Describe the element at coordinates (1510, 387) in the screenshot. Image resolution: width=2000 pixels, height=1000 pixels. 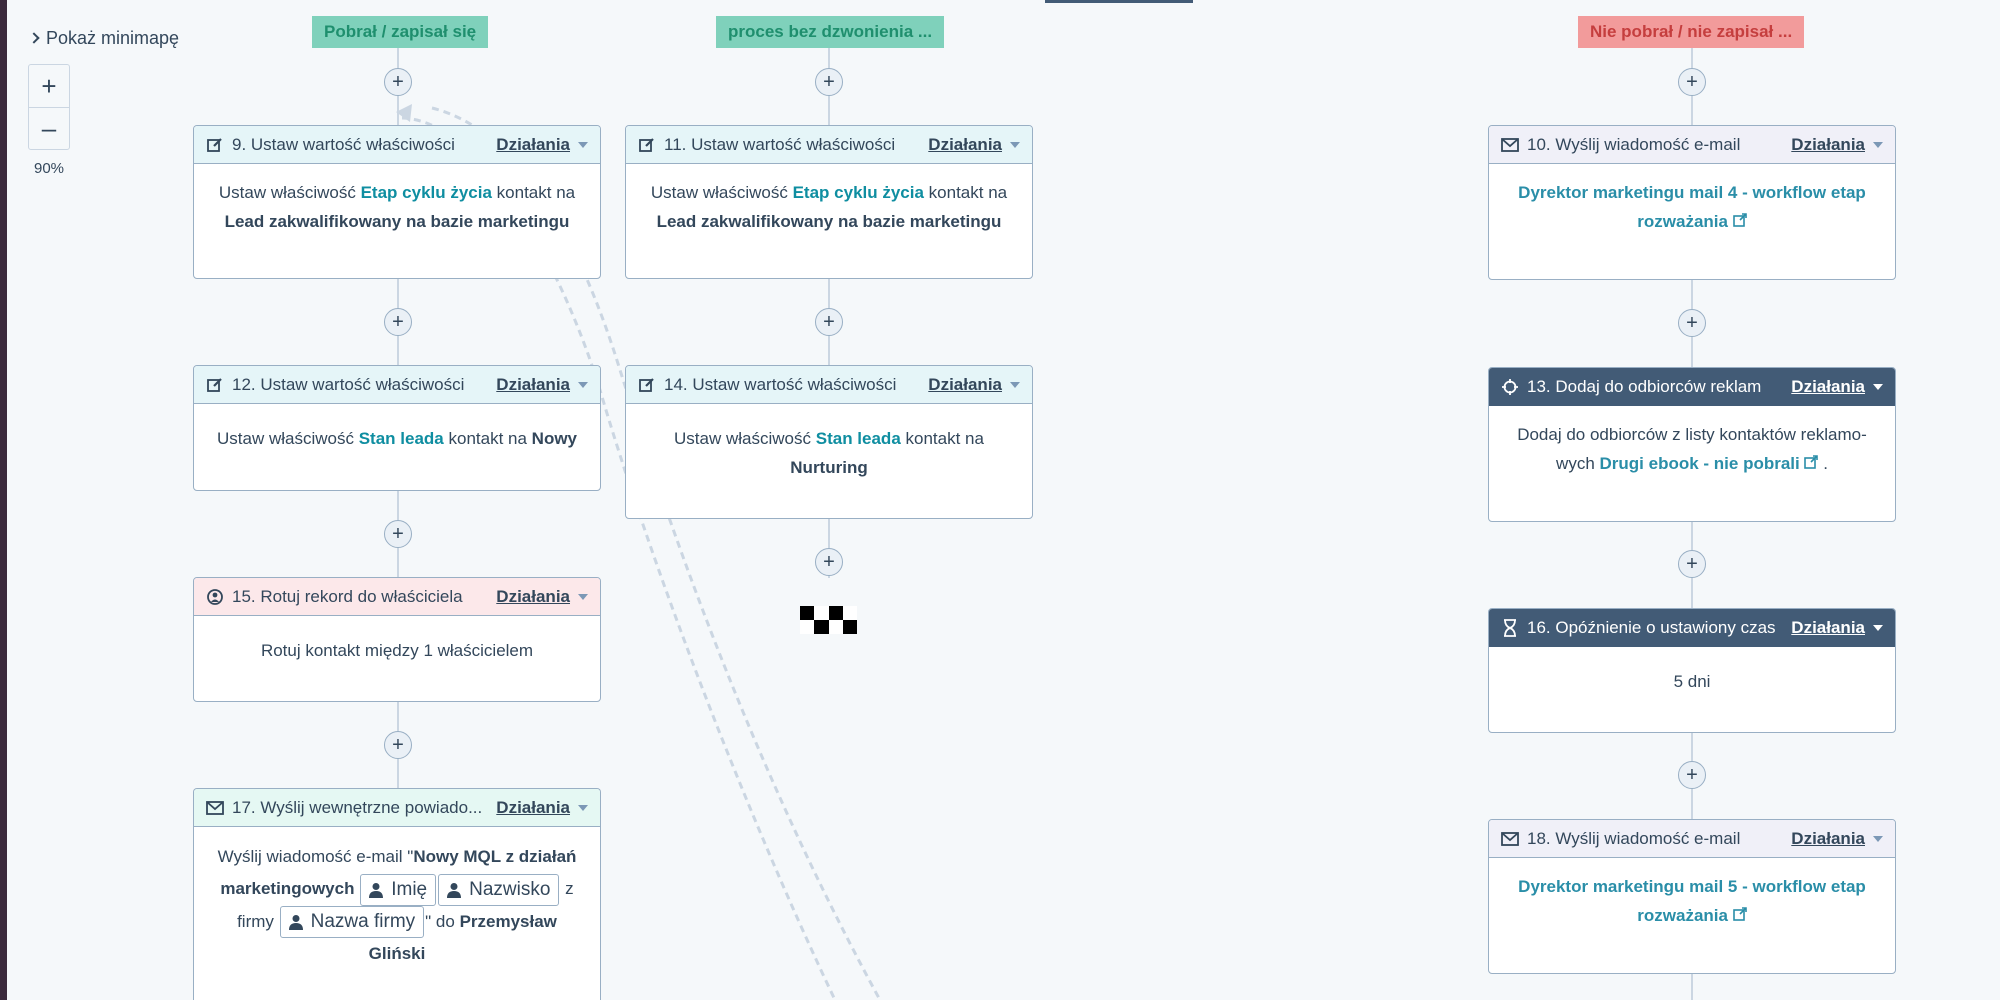
I see `ads-target-icon` at that location.